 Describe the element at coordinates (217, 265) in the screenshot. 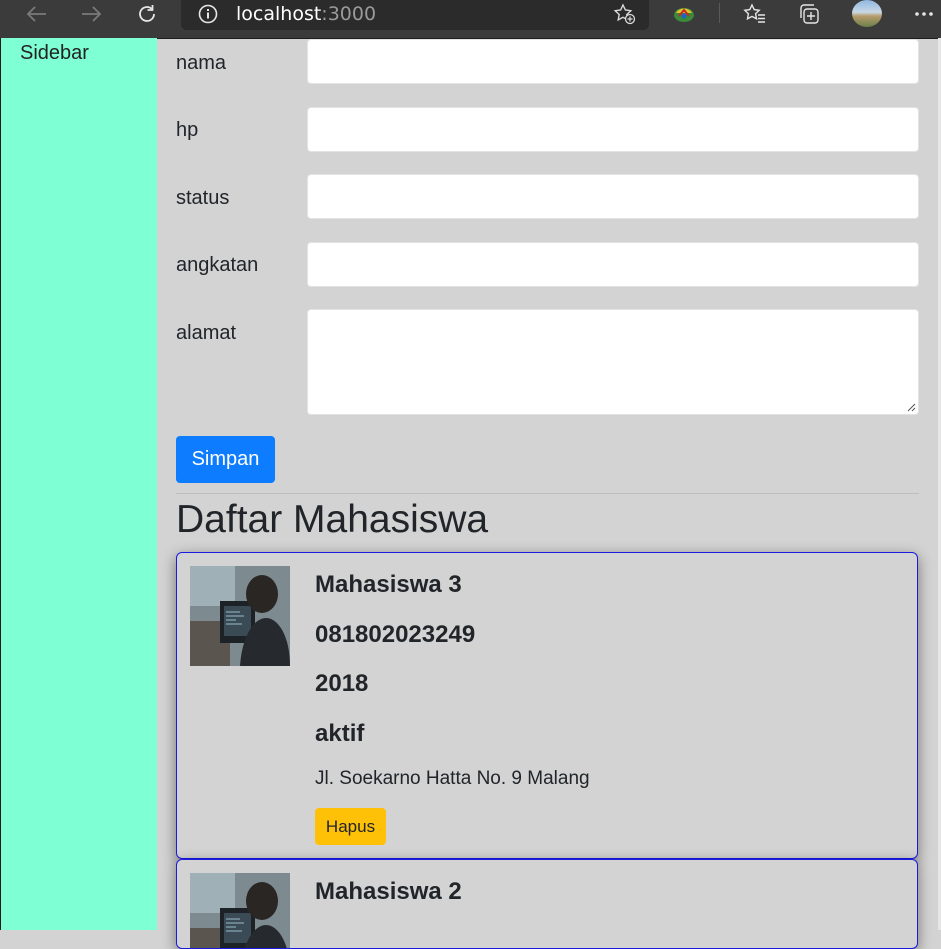

I see `angkatan-label: angkatan` at that location.